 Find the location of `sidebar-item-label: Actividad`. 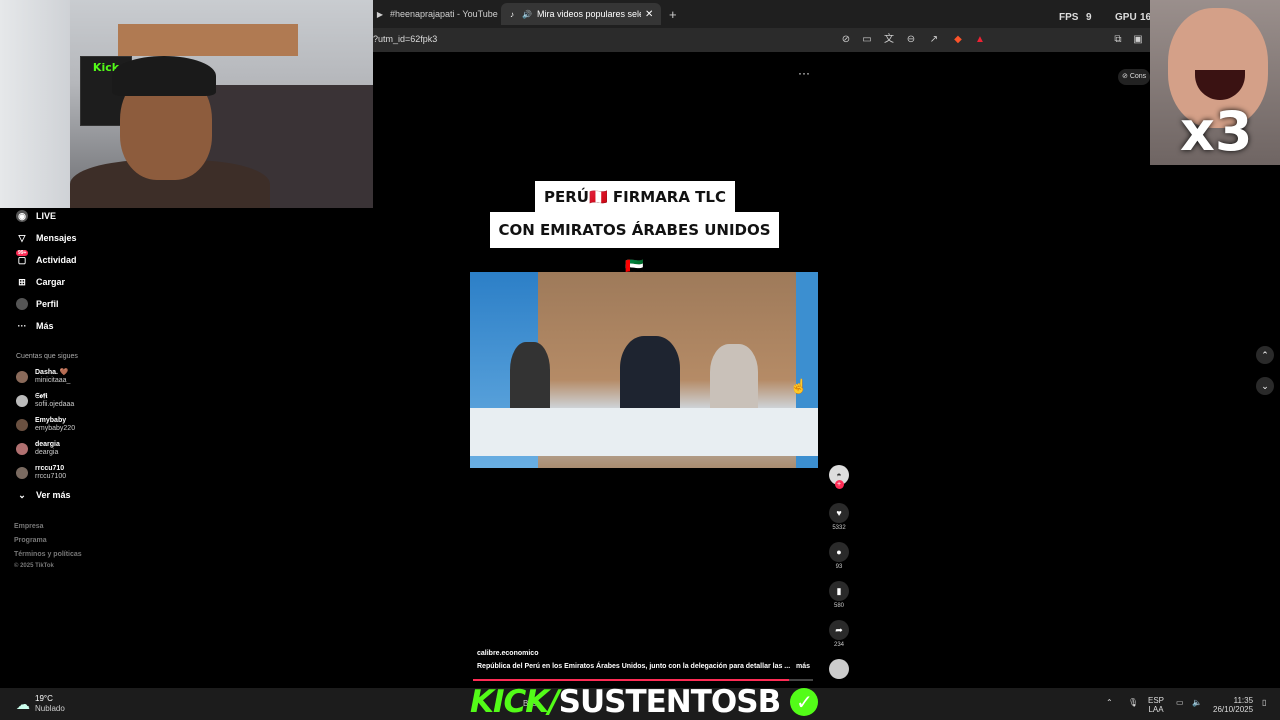

sidebar-item-label: Actividad is located at coordinates (56, 260).